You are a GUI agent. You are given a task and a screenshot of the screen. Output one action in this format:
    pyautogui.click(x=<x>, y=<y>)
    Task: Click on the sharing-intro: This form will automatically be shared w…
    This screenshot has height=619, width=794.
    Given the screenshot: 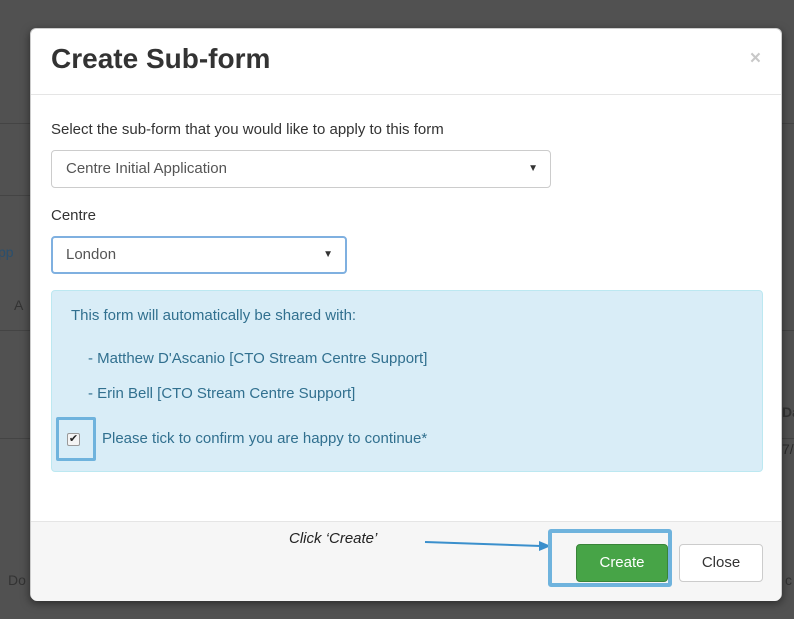 What is the action you would take?
    pyautogui.click(x=214, y=315)
    